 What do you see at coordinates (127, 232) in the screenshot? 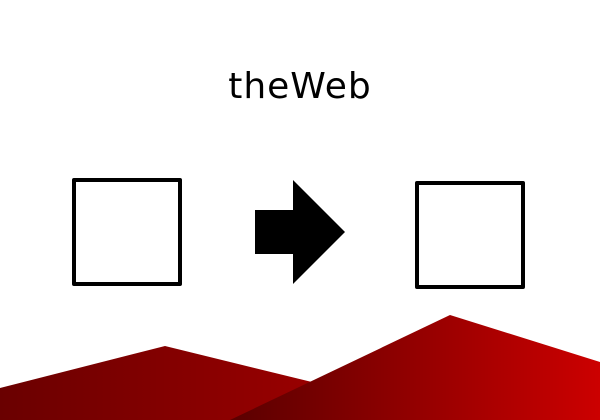
I see `source-square-icon` at bounding box center [127, 232].